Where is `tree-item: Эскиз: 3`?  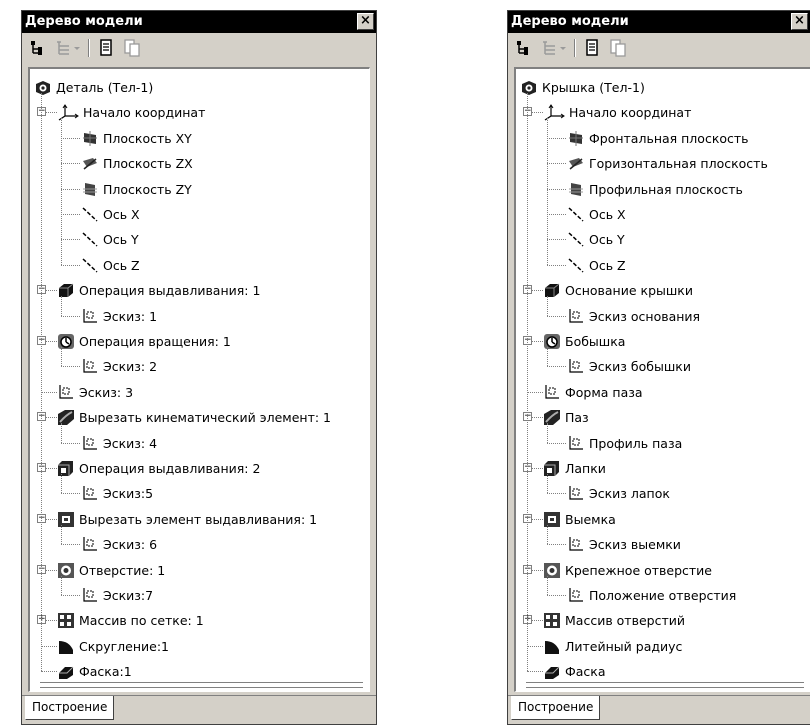
tree-item: Эскиз: 3 is located at coordinates (199, 392).